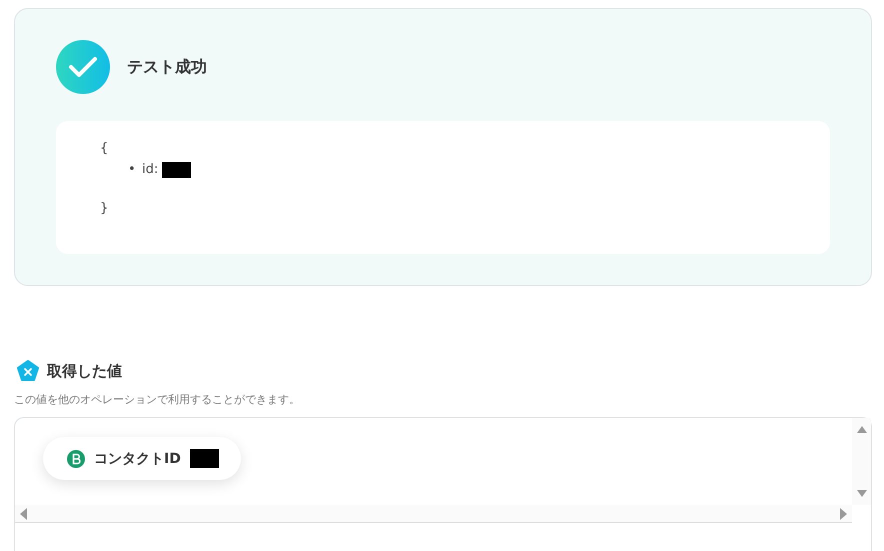 The width and height of the screenshot is (884, 551). Describe the element at coordinates (28, 371) in the screenshot. I see `pentagon-x-icon` at that location.